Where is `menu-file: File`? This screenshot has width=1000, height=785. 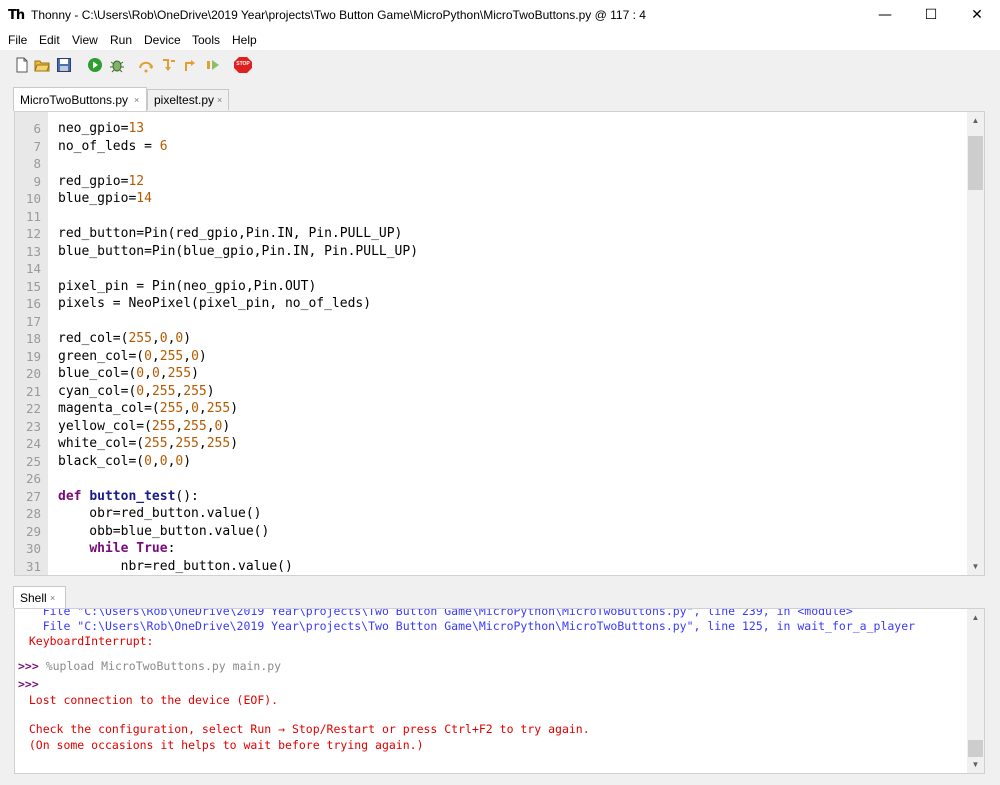
menu-file: File is located at coordinates (17, 40).